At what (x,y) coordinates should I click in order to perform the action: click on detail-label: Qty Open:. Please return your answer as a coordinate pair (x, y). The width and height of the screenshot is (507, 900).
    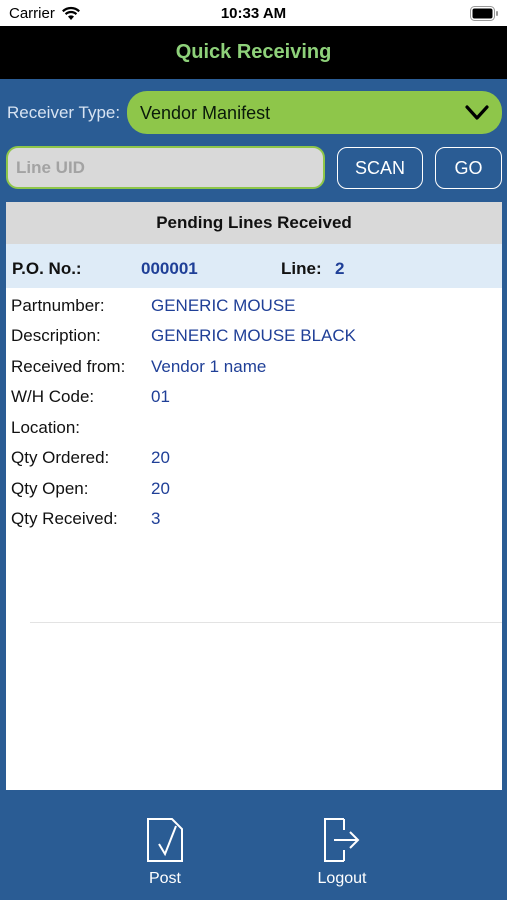
    Looking at the image, I should click on (50, 488).